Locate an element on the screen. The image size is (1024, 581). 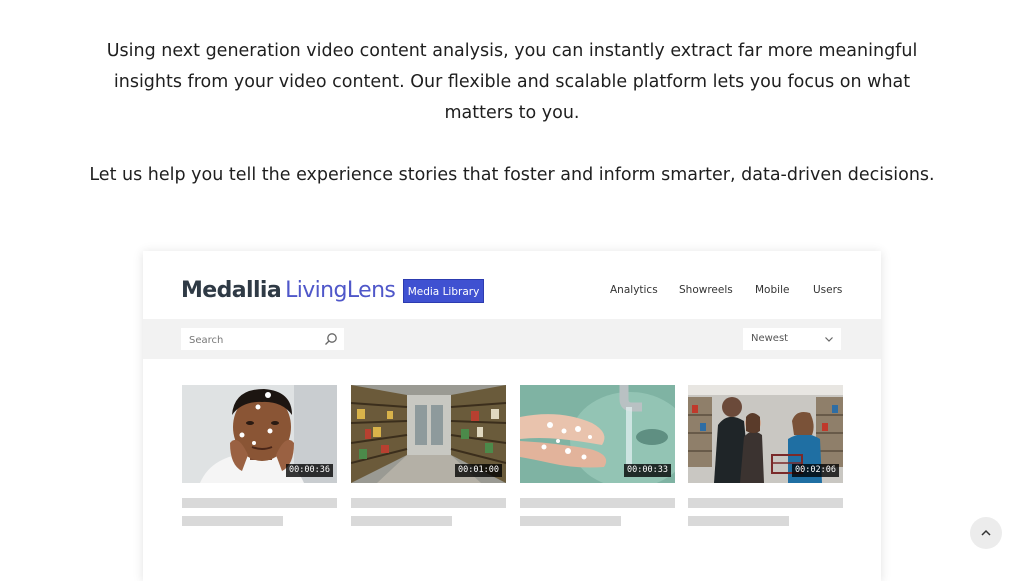
video-thumbnail: 00:02:06 is located at coordinates (765, 434).